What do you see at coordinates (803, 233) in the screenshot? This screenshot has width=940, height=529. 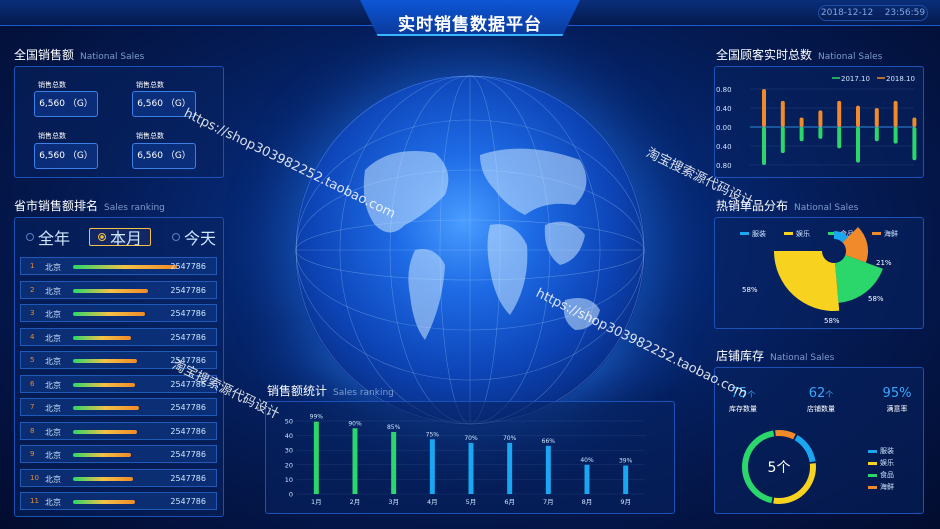 I see `legend-label: 娱乐` at bounding box center [803, 233].